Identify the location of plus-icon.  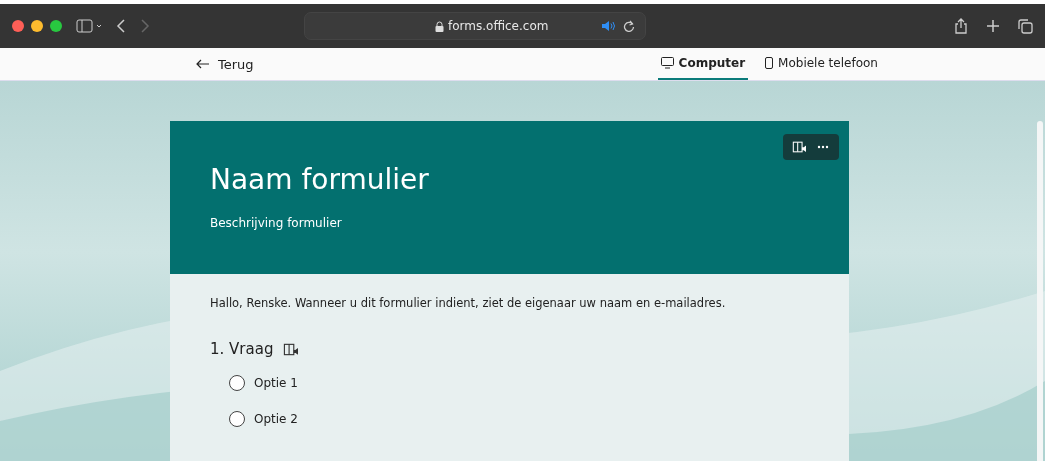
(993, 26).